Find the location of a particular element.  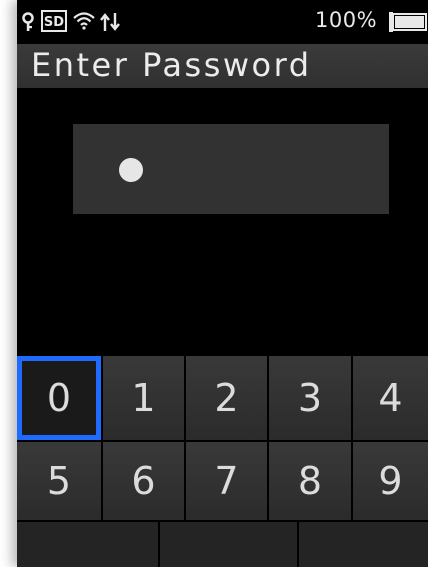

password-dot is located at coordinates (131, 170).